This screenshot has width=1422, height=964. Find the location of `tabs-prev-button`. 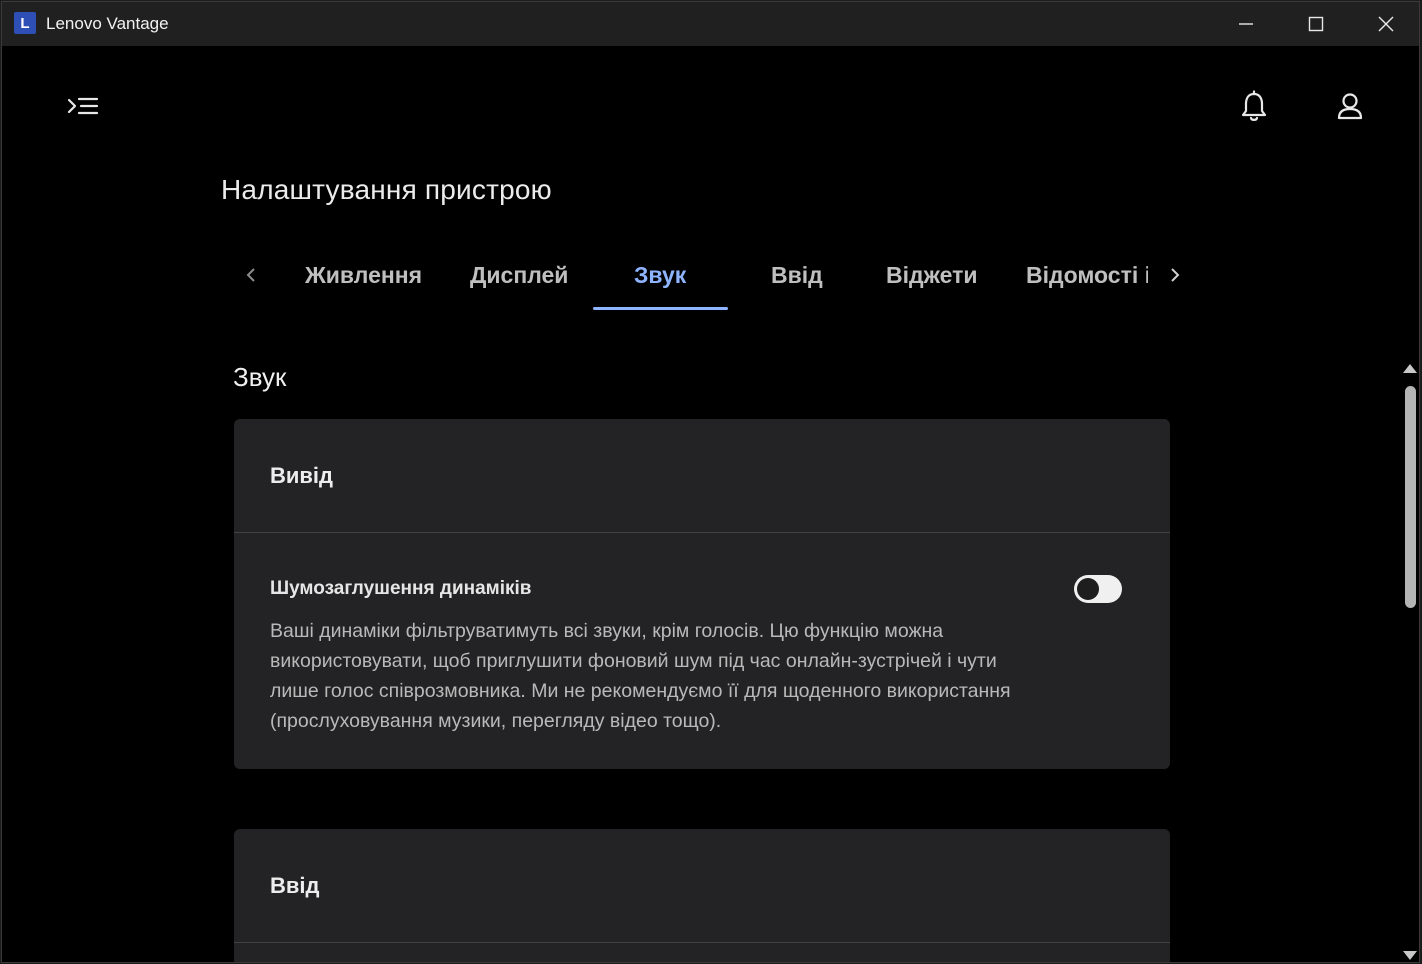

tabs-prev-button is located at coordinates (251, 275).